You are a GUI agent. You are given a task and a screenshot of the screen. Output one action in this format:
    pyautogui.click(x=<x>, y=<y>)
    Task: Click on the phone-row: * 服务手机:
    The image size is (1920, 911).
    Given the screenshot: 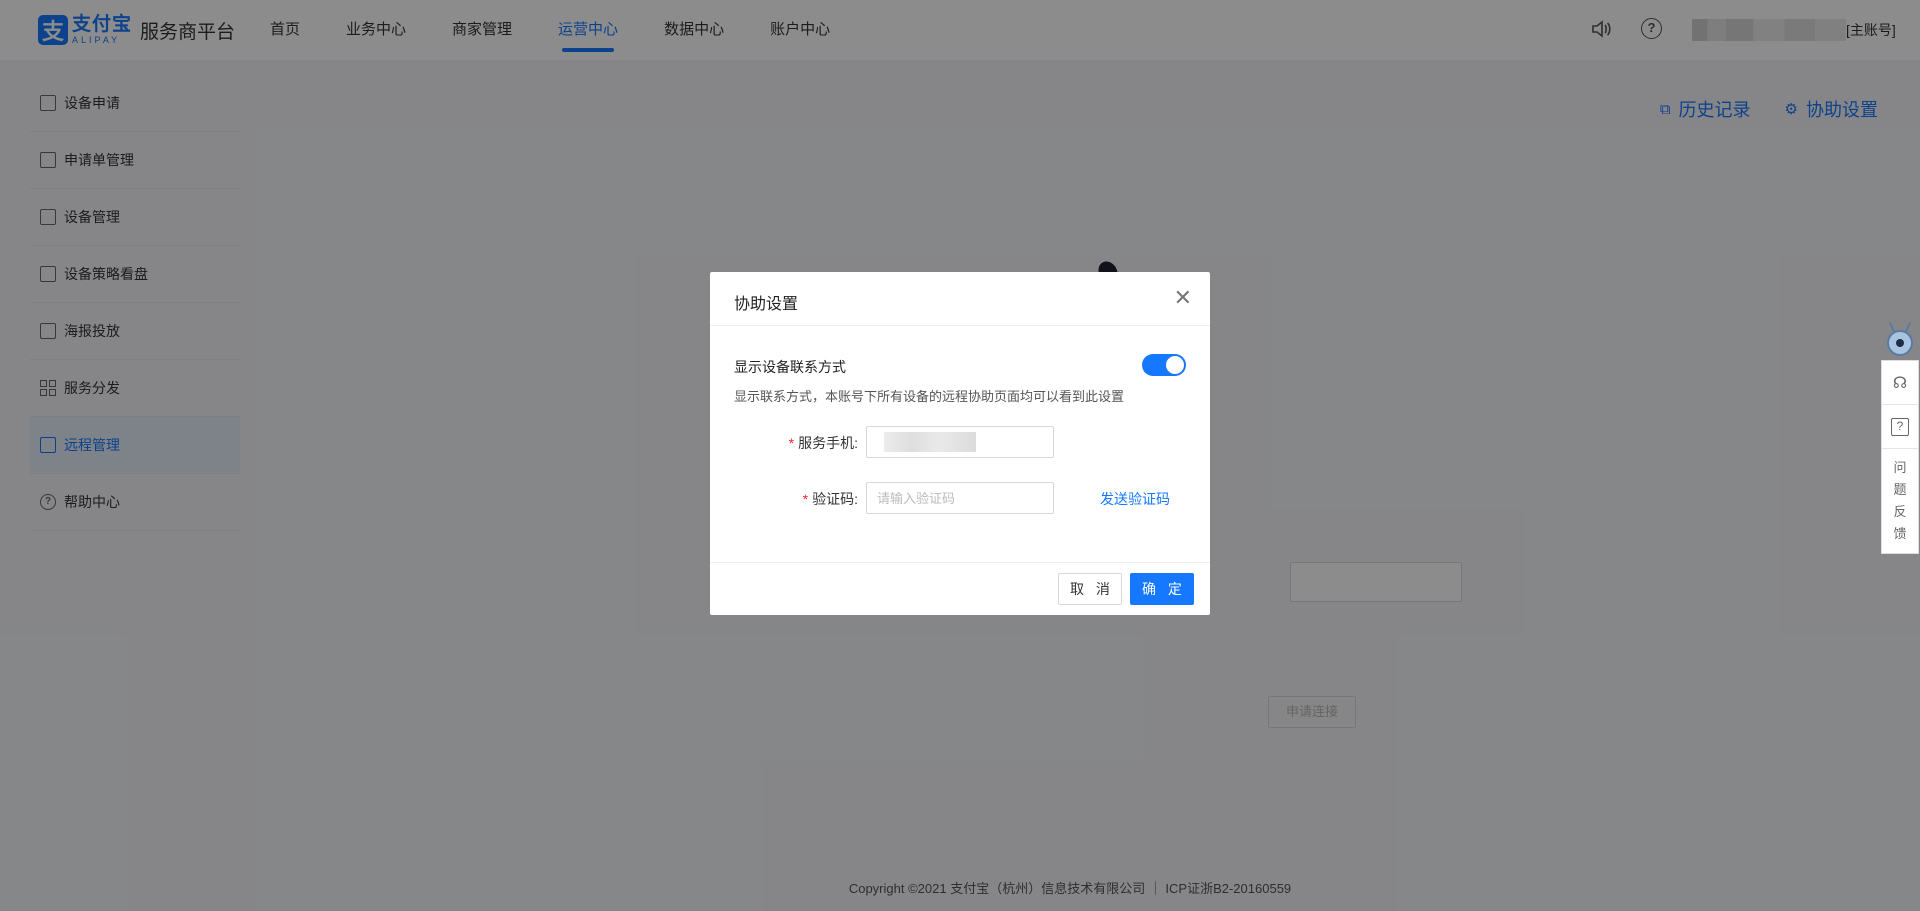 What is the action you would take?
    pyautogui.click(x=960, y=442)
    